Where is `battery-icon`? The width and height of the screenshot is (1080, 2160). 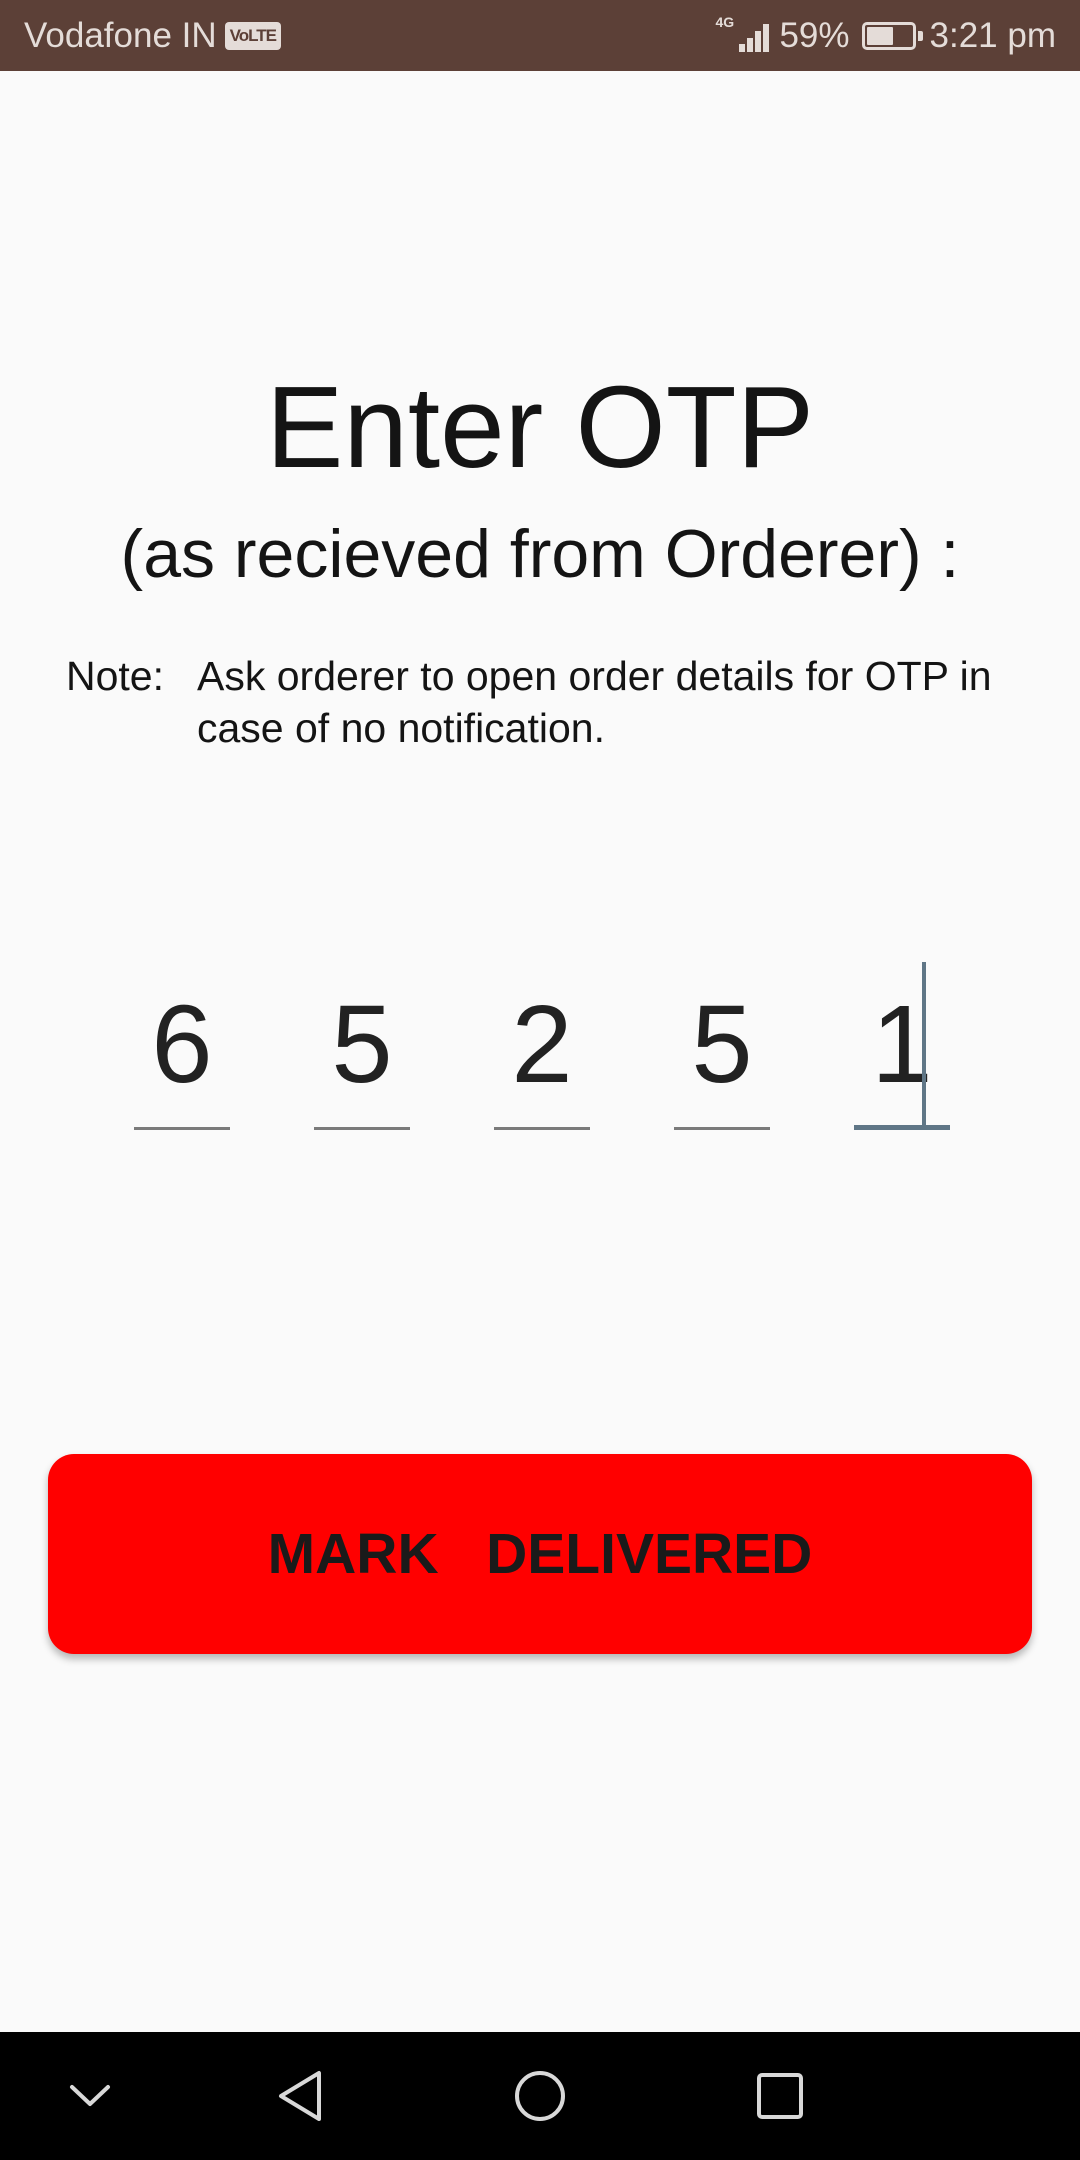 battery-icon is located at coordinates (892, 35).